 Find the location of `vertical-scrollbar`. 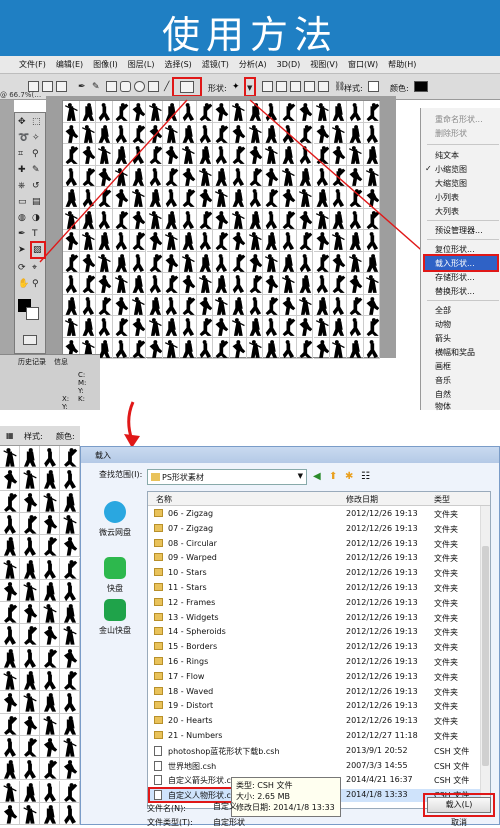

vertical-scrollbar is located at coordinates (485, 657).